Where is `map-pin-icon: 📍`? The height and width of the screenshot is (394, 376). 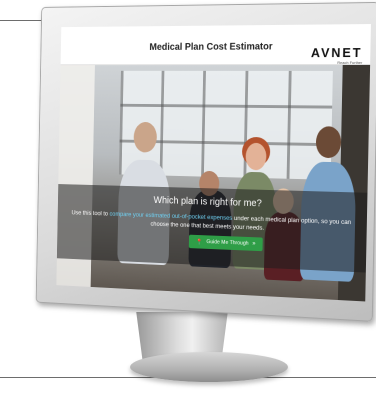 map-pin-icon: 📍 is located at coordinates (199, 241).